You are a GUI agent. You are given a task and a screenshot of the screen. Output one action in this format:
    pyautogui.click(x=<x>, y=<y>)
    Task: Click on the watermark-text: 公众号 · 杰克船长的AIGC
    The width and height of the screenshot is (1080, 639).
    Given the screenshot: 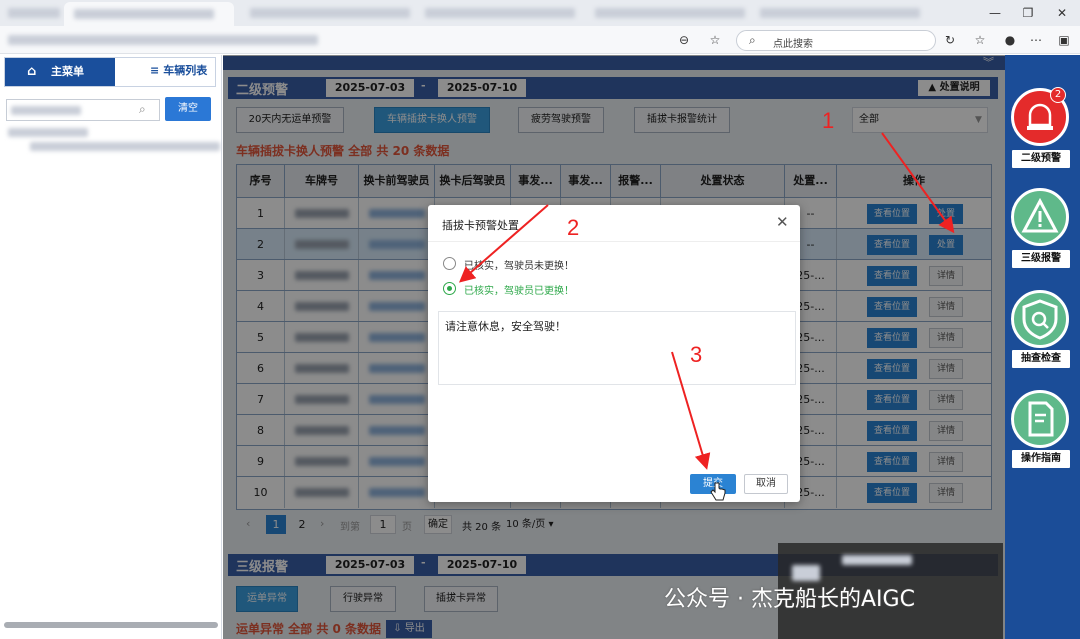 What is the action you would take?
    pyautogui.click(x=789, y=599)
    